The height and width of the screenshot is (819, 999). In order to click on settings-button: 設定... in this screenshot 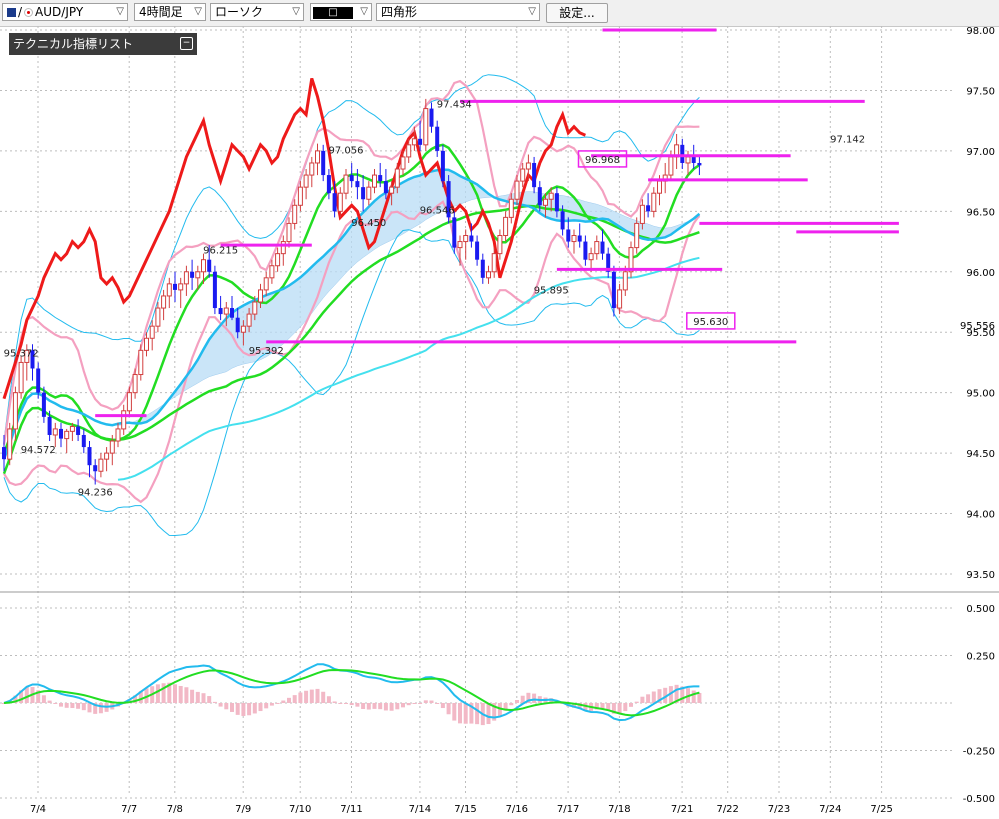, I will do `click(577, 13)`.